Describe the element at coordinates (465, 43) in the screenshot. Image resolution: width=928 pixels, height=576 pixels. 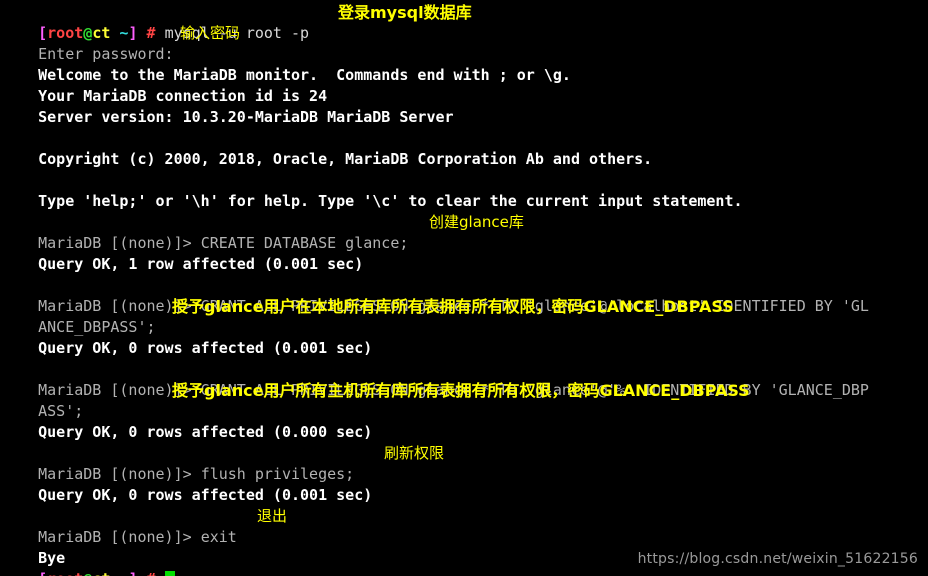
I see `terminal-line-enter-password: Enter password: 输入密码` at that location.